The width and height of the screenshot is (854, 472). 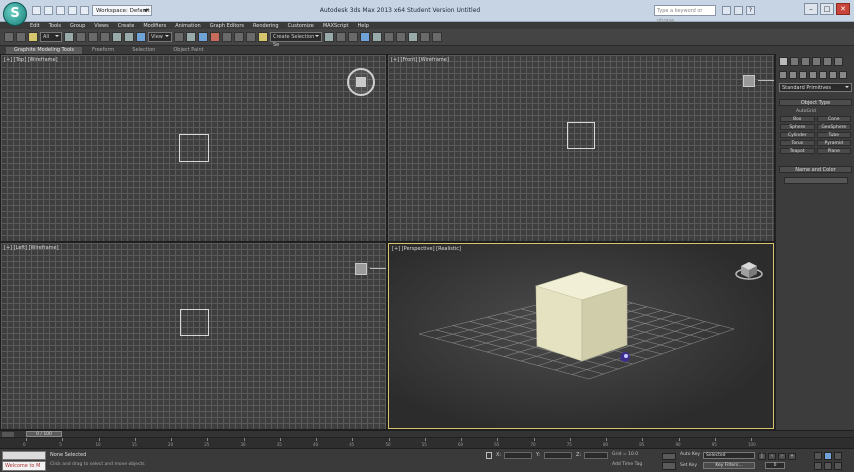 I want to click on maximize-viewport-icon, so click(x=838, y=466).